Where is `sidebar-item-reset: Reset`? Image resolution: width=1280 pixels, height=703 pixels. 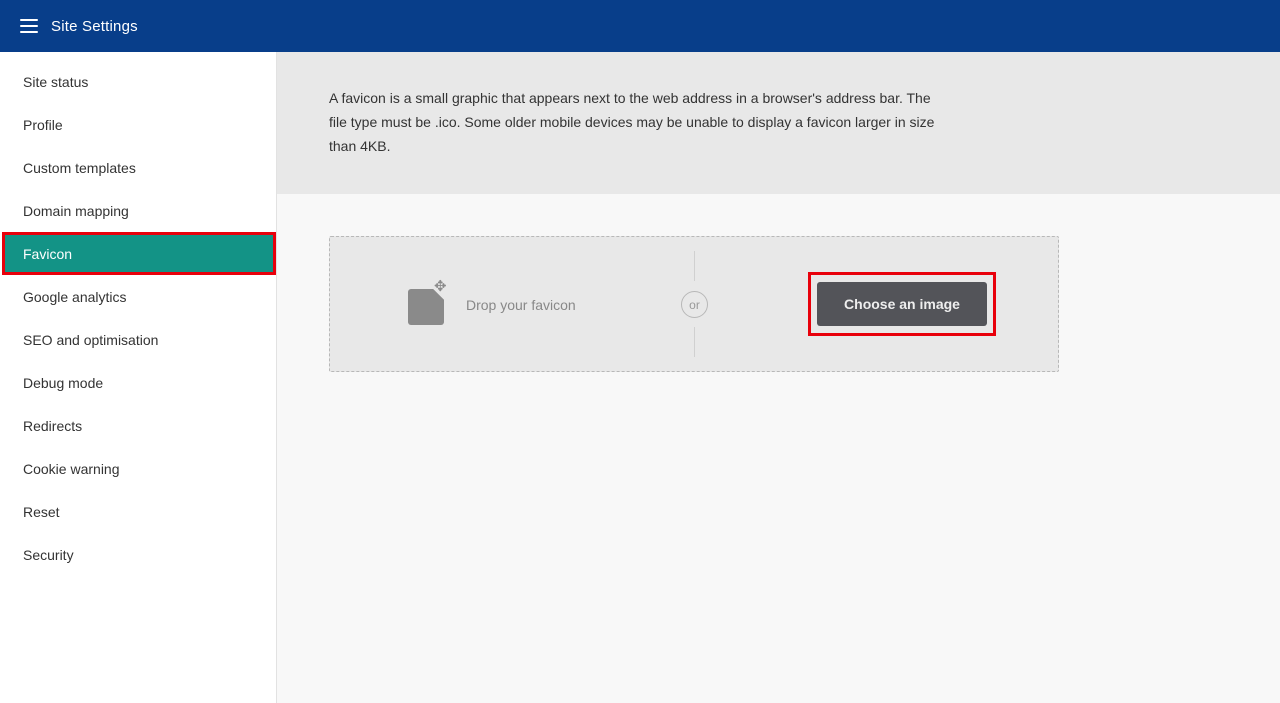 sidebar-item-reset: Reset is located at coordinates (138, 511).